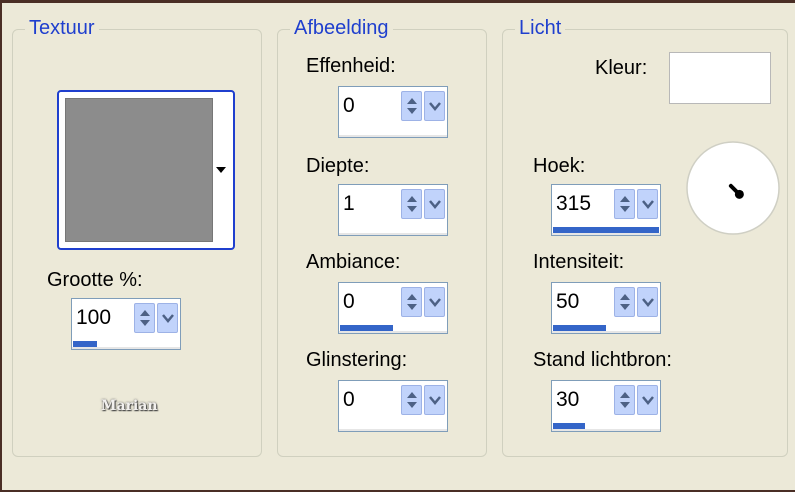 The height and width of the screenshot is (492, 795). What do you see at coordinates (720, 78) in the screenshot?
I see `kleur-swatch` at bounding box center [720, 78].